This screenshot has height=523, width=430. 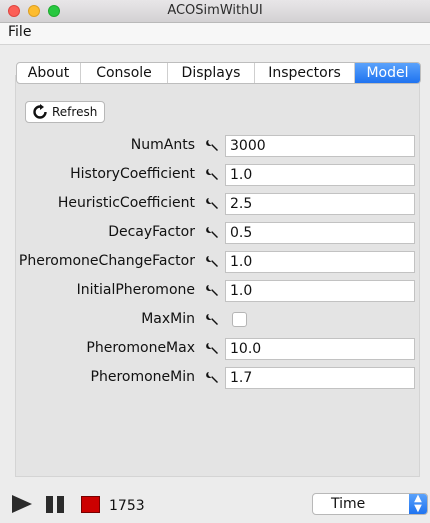 What do you see at coordinates (127, 506) in the screenshot?
I see `step-count: 1753` at bounding box center [127, 506].